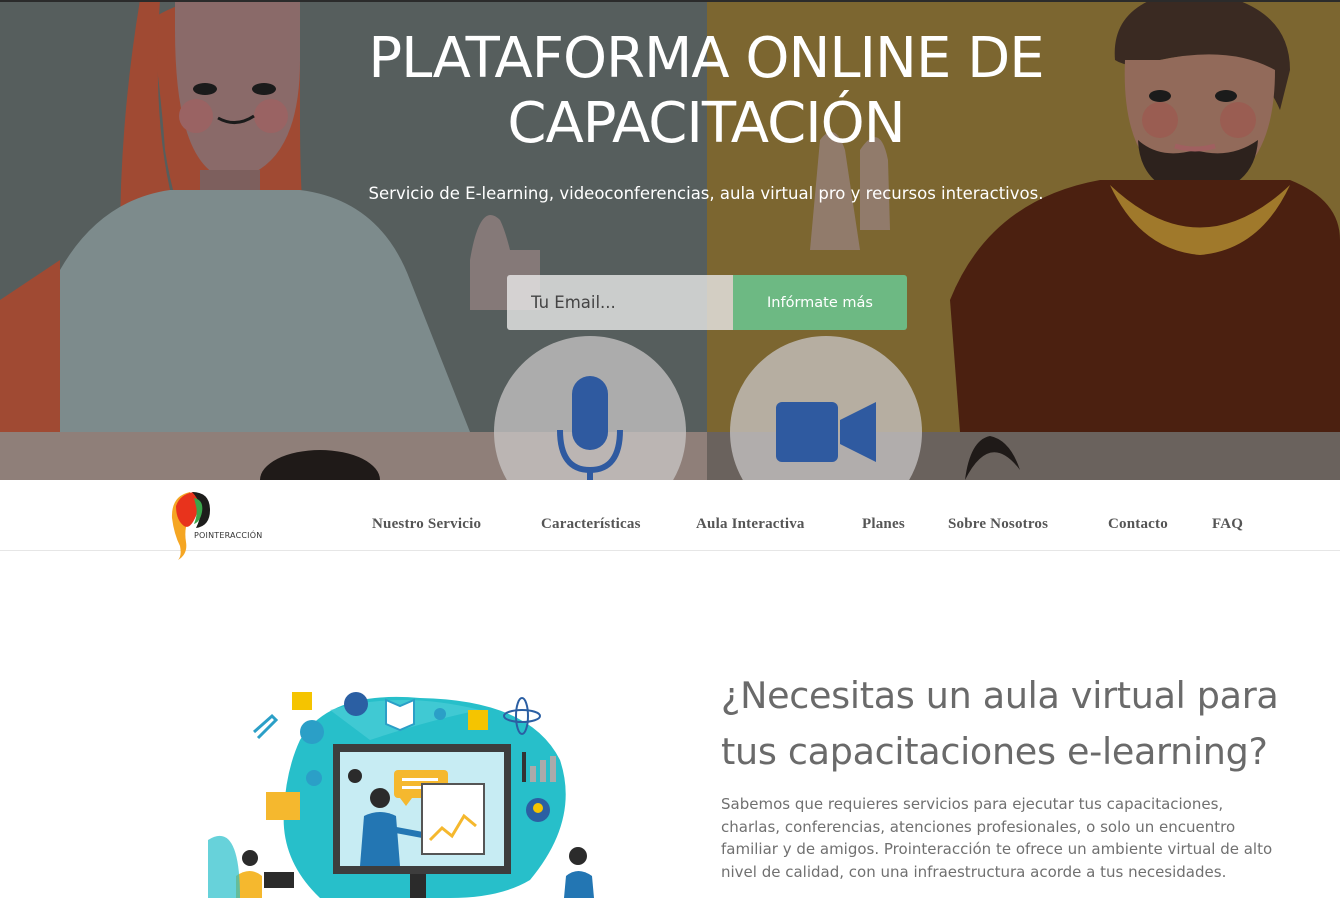 This screenshot has height=898, width=1340. I want to click on top-border, so click(670, 1).